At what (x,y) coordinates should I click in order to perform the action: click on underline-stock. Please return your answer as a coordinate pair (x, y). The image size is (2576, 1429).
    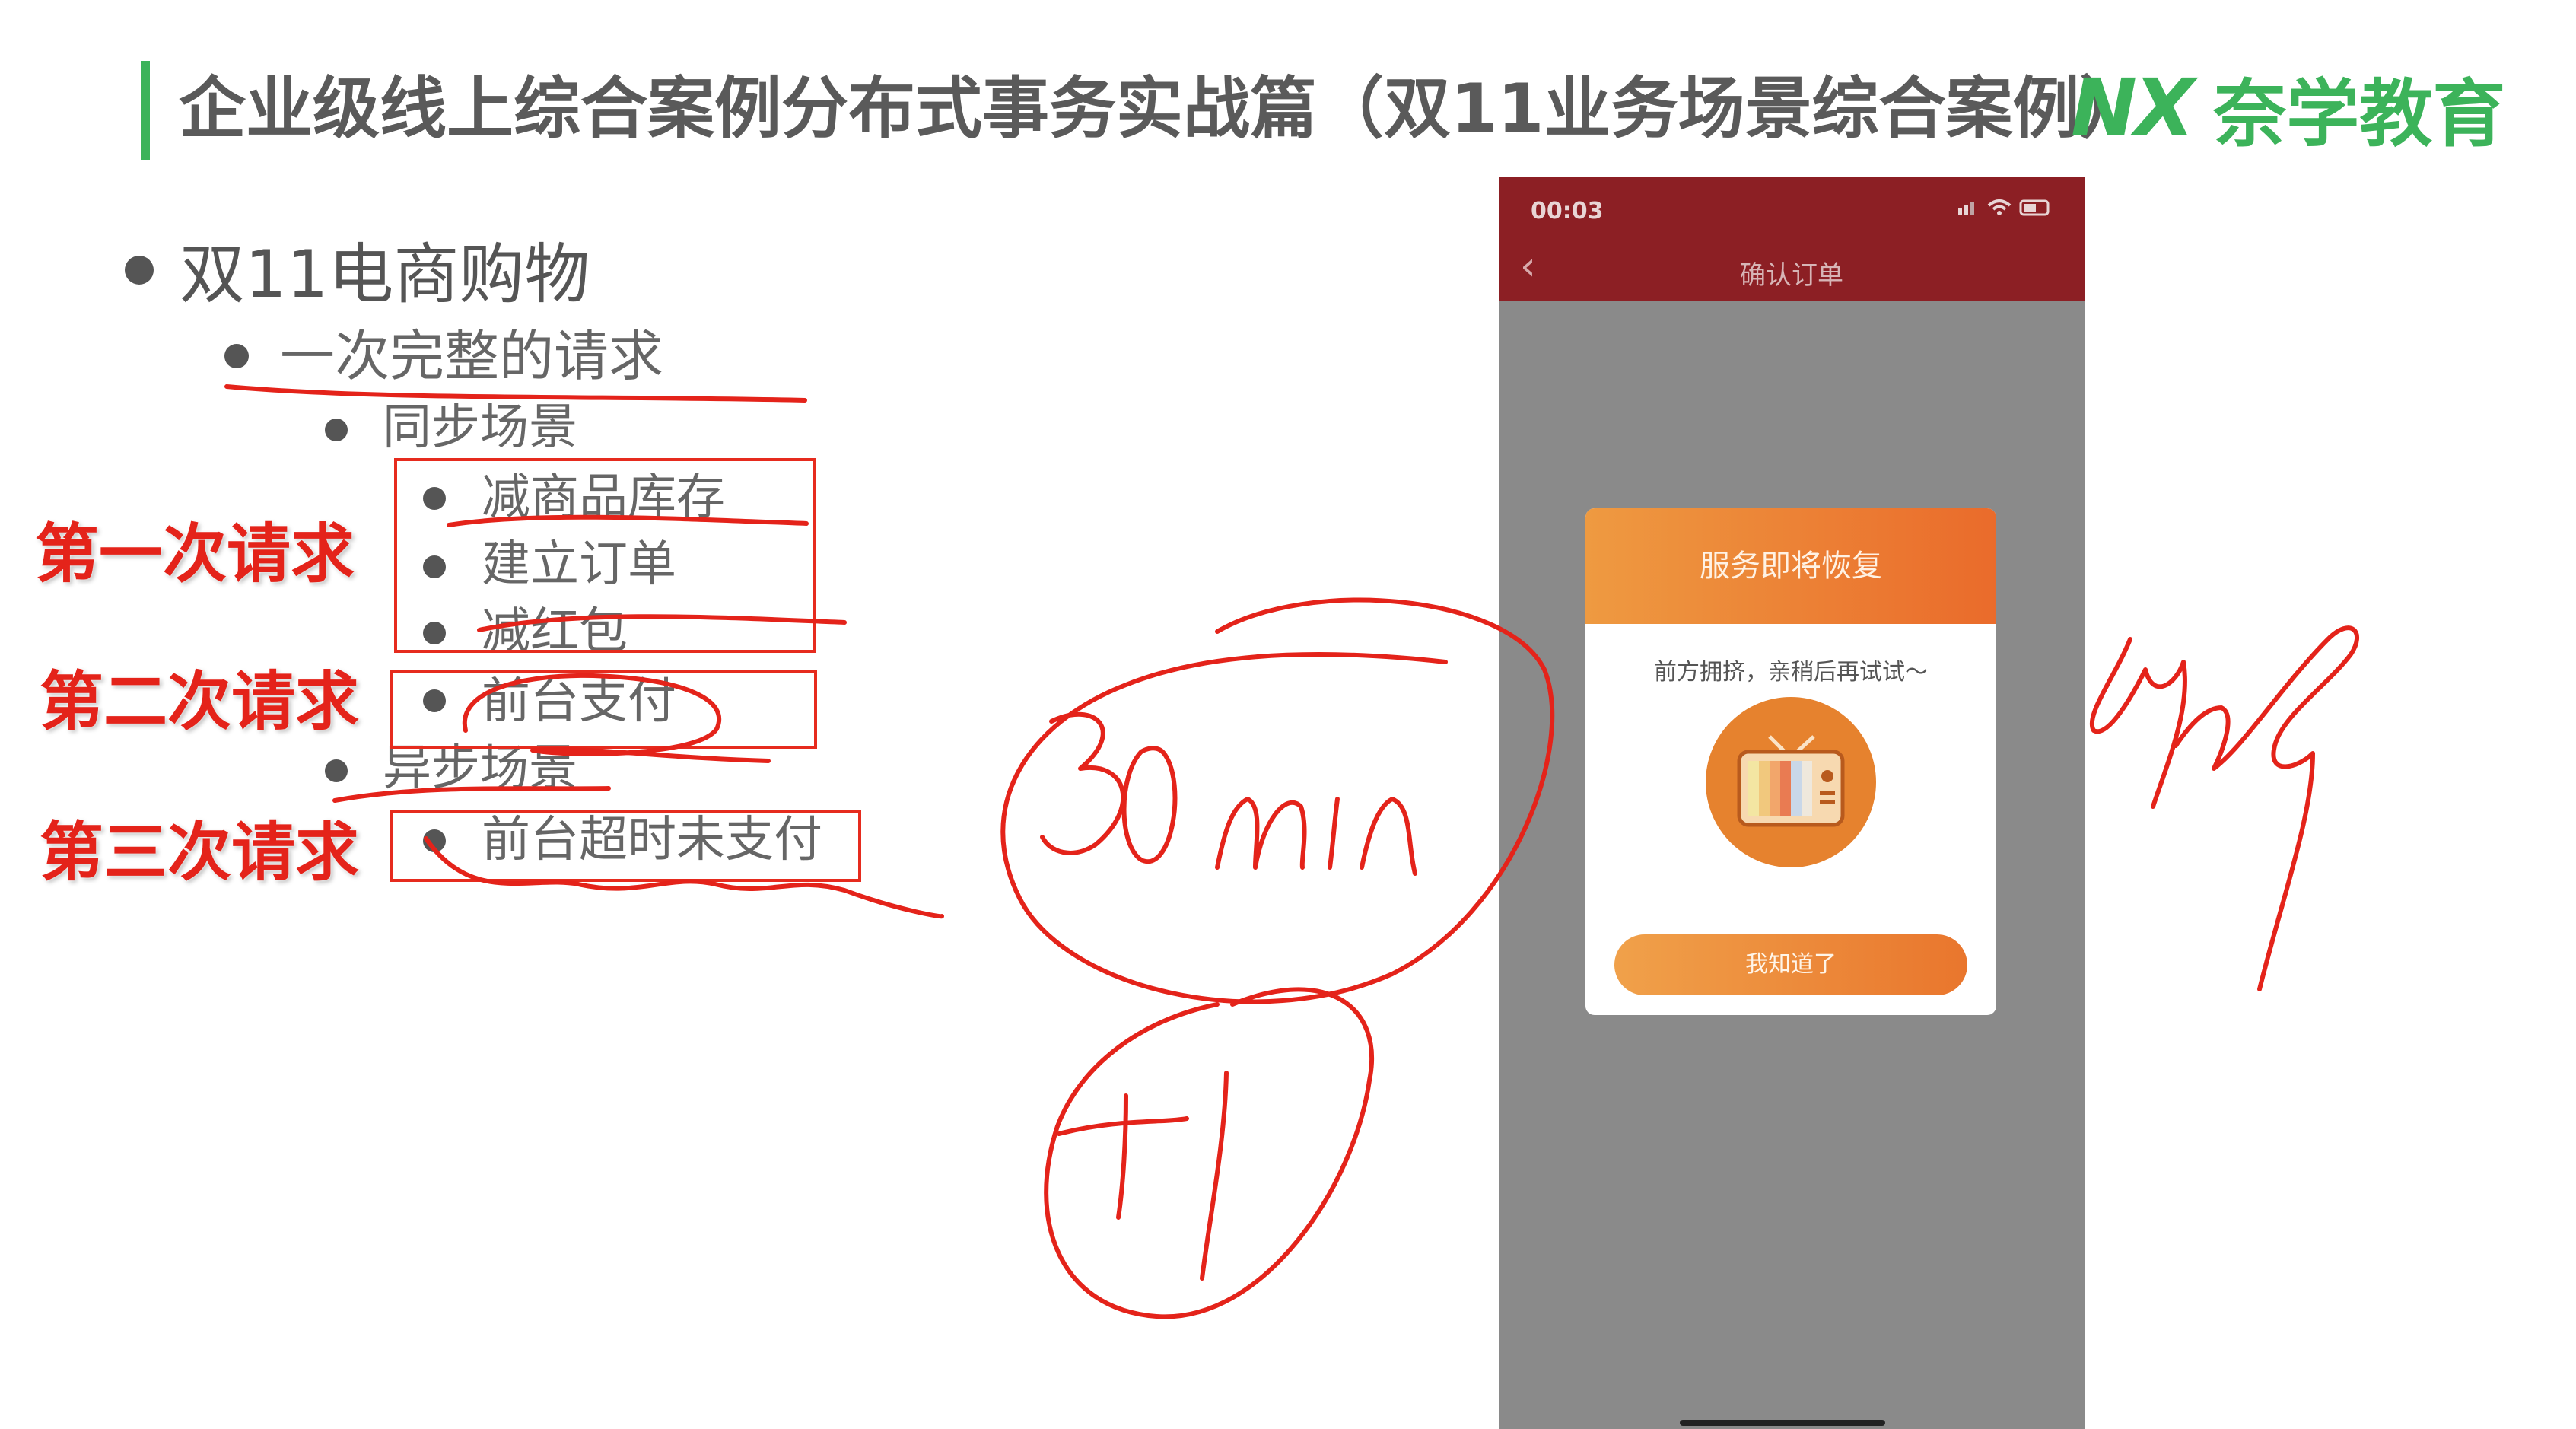
    Looking at the image, I should click on (628, 520).